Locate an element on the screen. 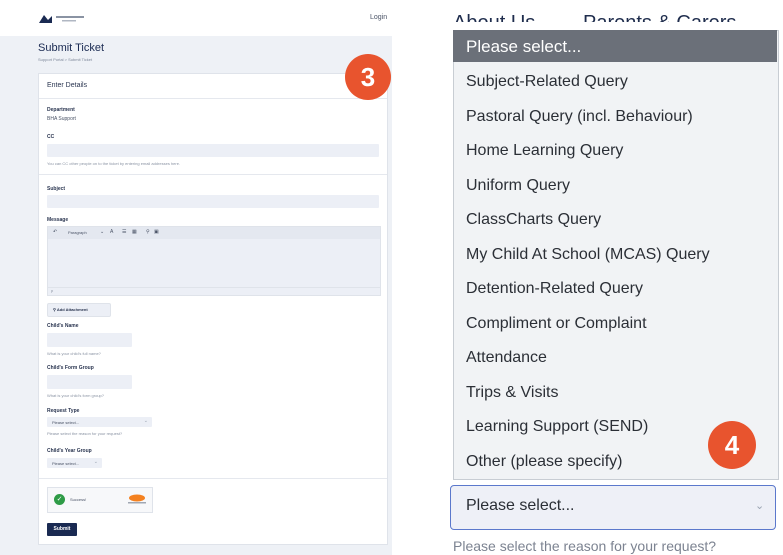  year-group-select: Please select... ⌄ is located at coordinates (74, 463).